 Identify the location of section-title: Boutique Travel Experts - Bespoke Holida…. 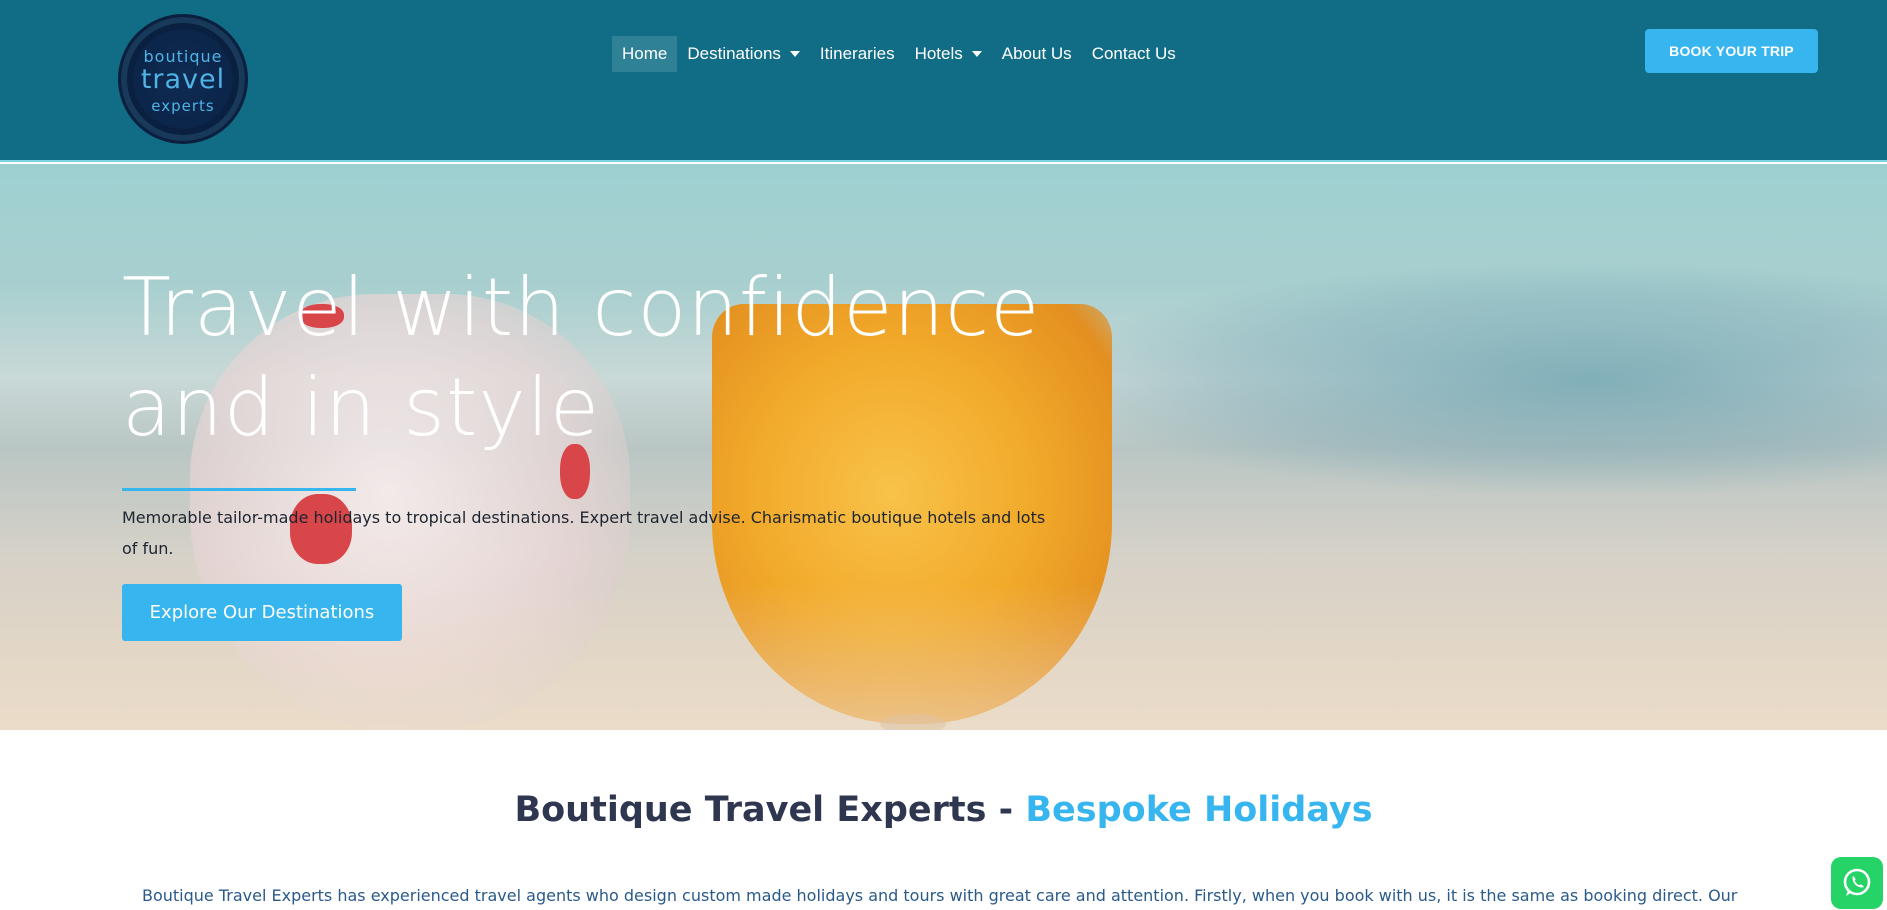
(943, 810).